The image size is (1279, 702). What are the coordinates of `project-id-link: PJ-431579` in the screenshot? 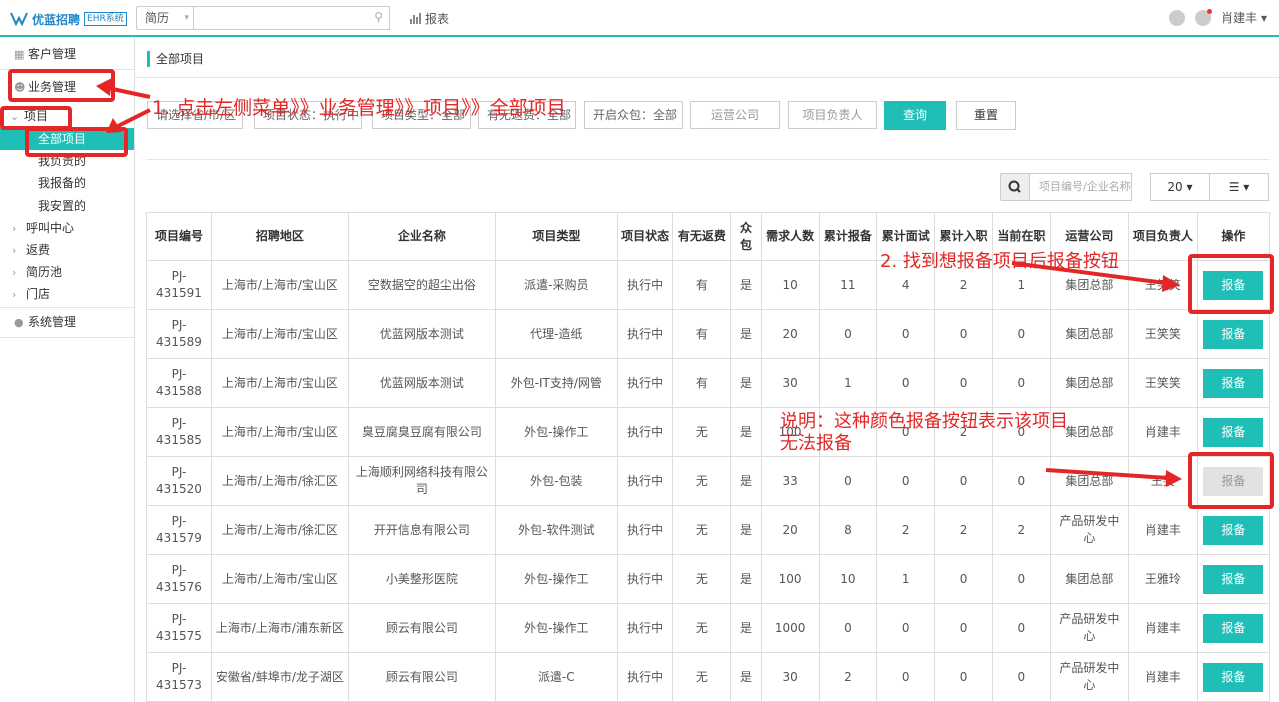 It's located at (179, 530).